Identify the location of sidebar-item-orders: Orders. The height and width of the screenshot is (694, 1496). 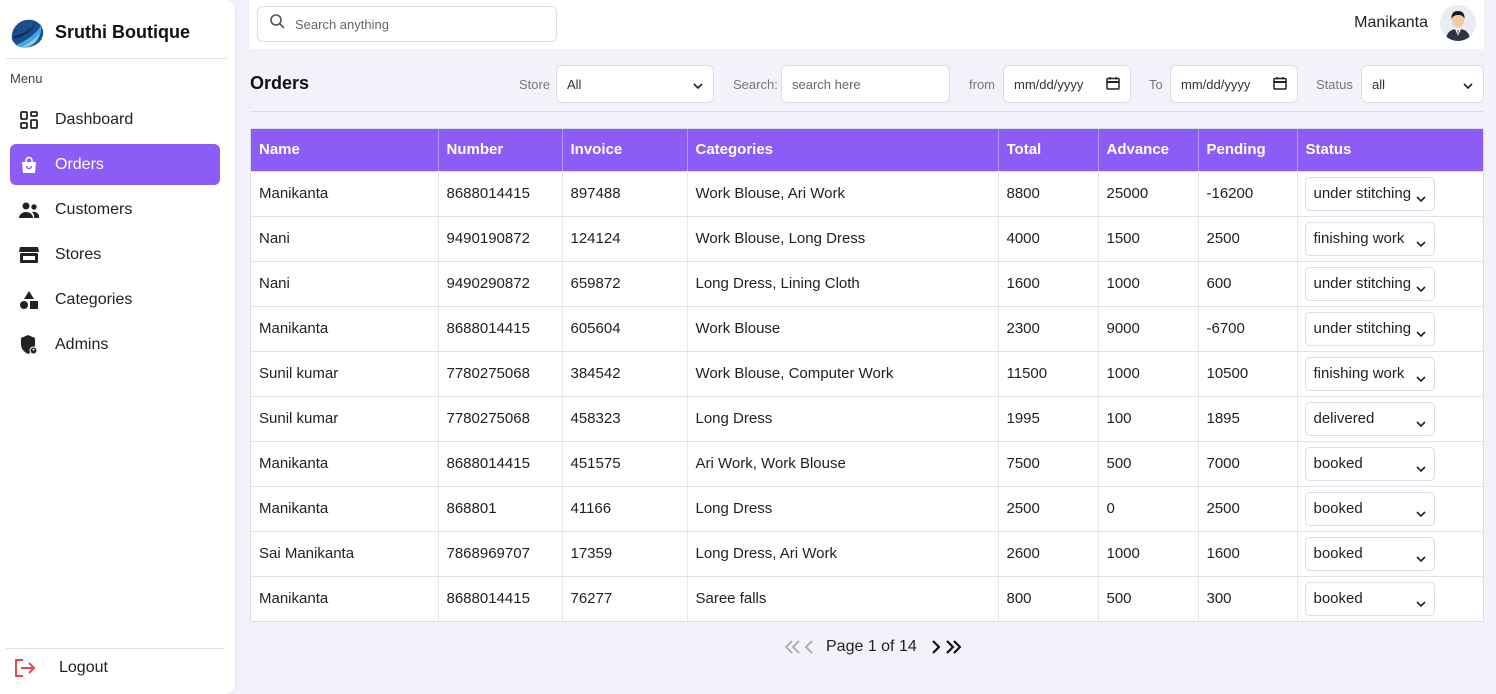
(115, 164).